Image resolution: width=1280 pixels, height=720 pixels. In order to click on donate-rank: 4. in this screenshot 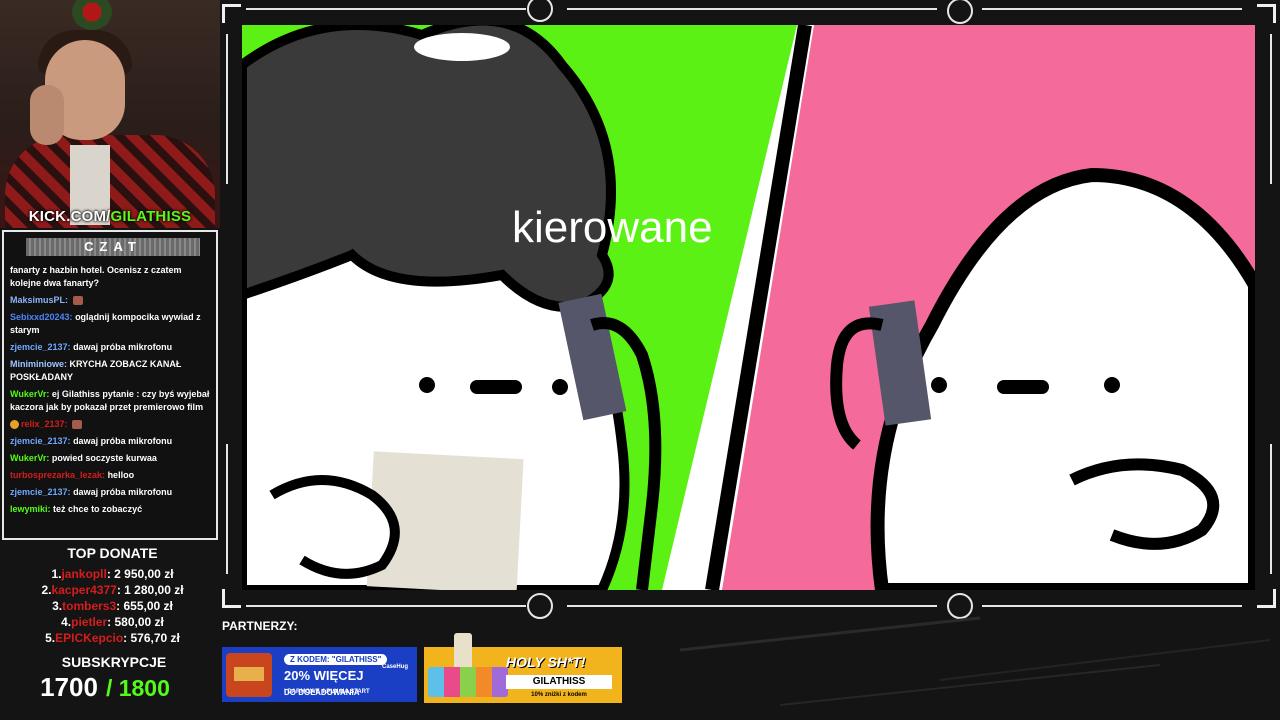, I will do `click(66, 622)`.